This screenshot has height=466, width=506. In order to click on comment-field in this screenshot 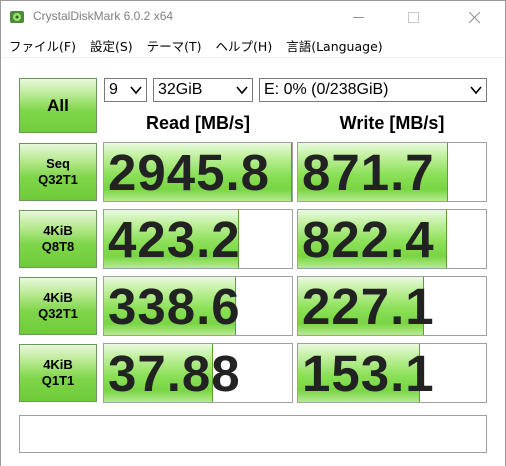, I will do `click(253, 434)`.